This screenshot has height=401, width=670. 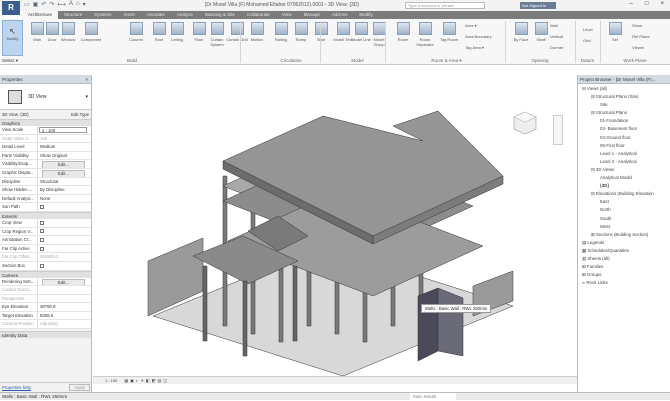 I want to click on tab-architecture: Architecture, so click(x=40, y=15).